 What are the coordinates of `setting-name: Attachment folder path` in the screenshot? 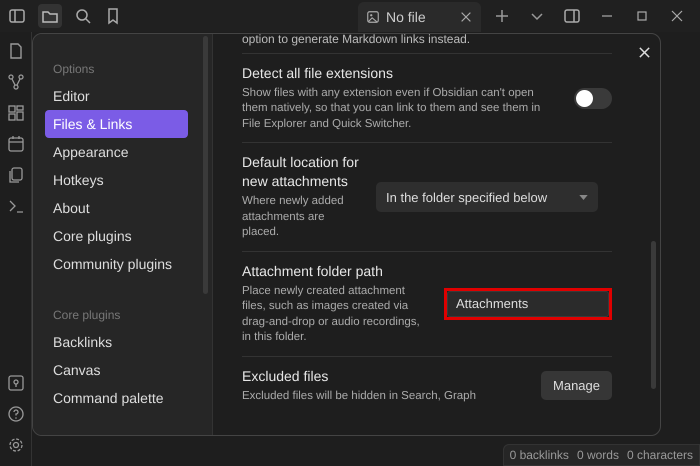 It's located at (313, 271).